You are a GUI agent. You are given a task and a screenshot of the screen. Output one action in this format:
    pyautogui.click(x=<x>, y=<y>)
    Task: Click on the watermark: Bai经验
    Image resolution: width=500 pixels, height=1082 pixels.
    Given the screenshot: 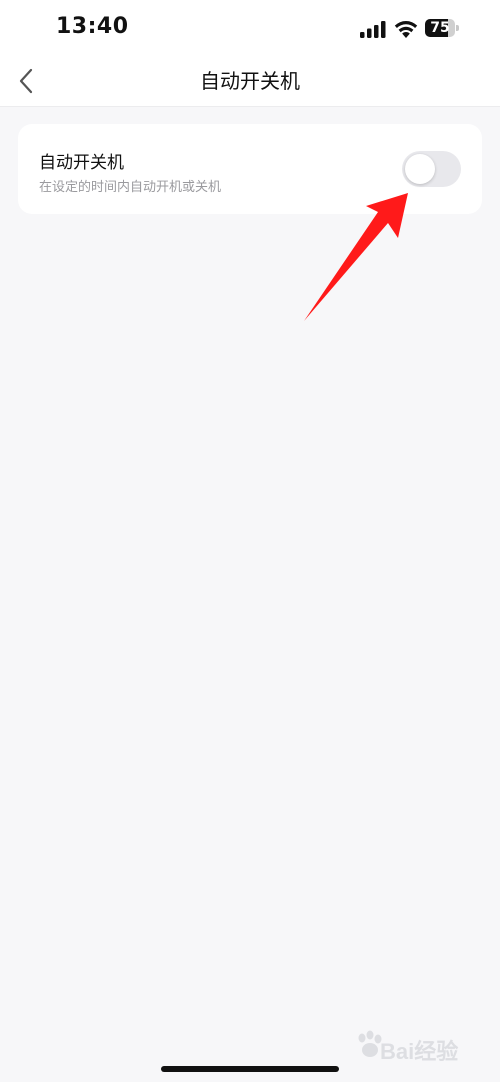 What is the action you would take?
    pyautogui.click(x=424, y=1049)
    